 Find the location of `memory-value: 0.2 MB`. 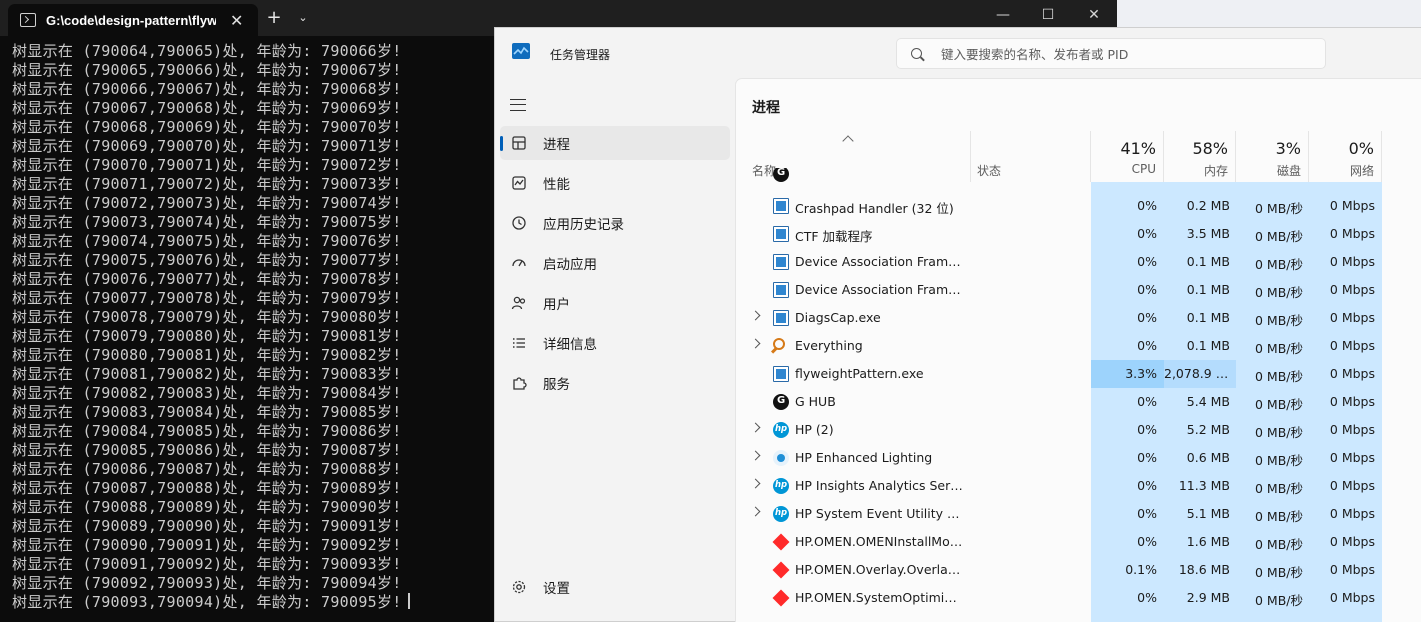

memory-value: 0.2 MB is located at coordinates (1208, 205).